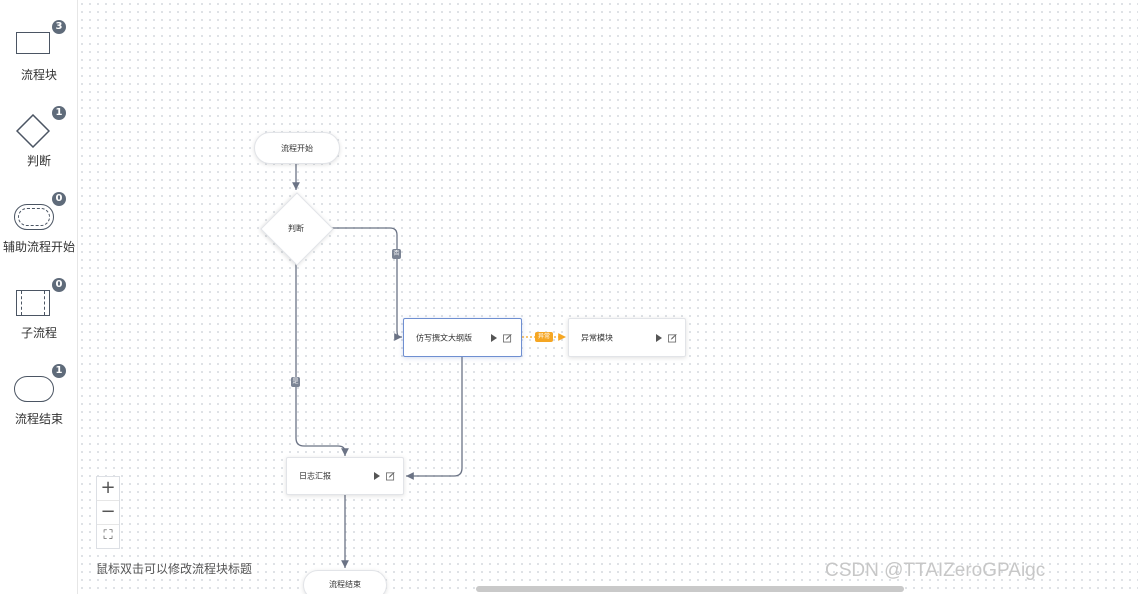  Describe the element at coordinates (33, 43) in the screenshot. I see `rectangle-icon` at that location.